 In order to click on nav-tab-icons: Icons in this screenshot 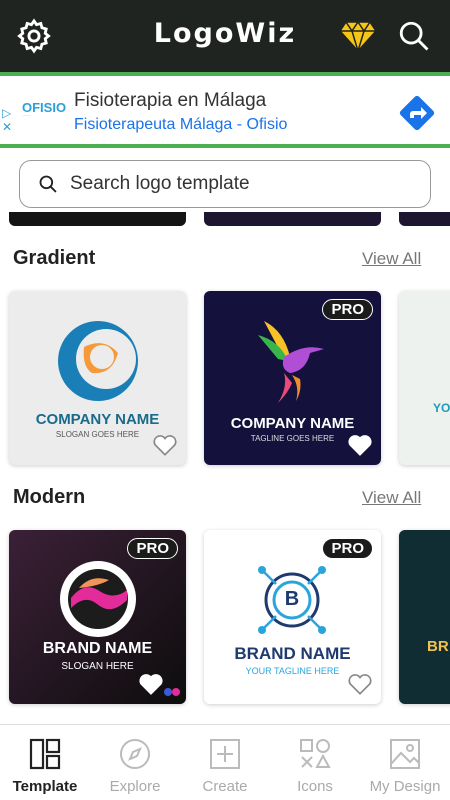, I will do `click(315, 762)`.